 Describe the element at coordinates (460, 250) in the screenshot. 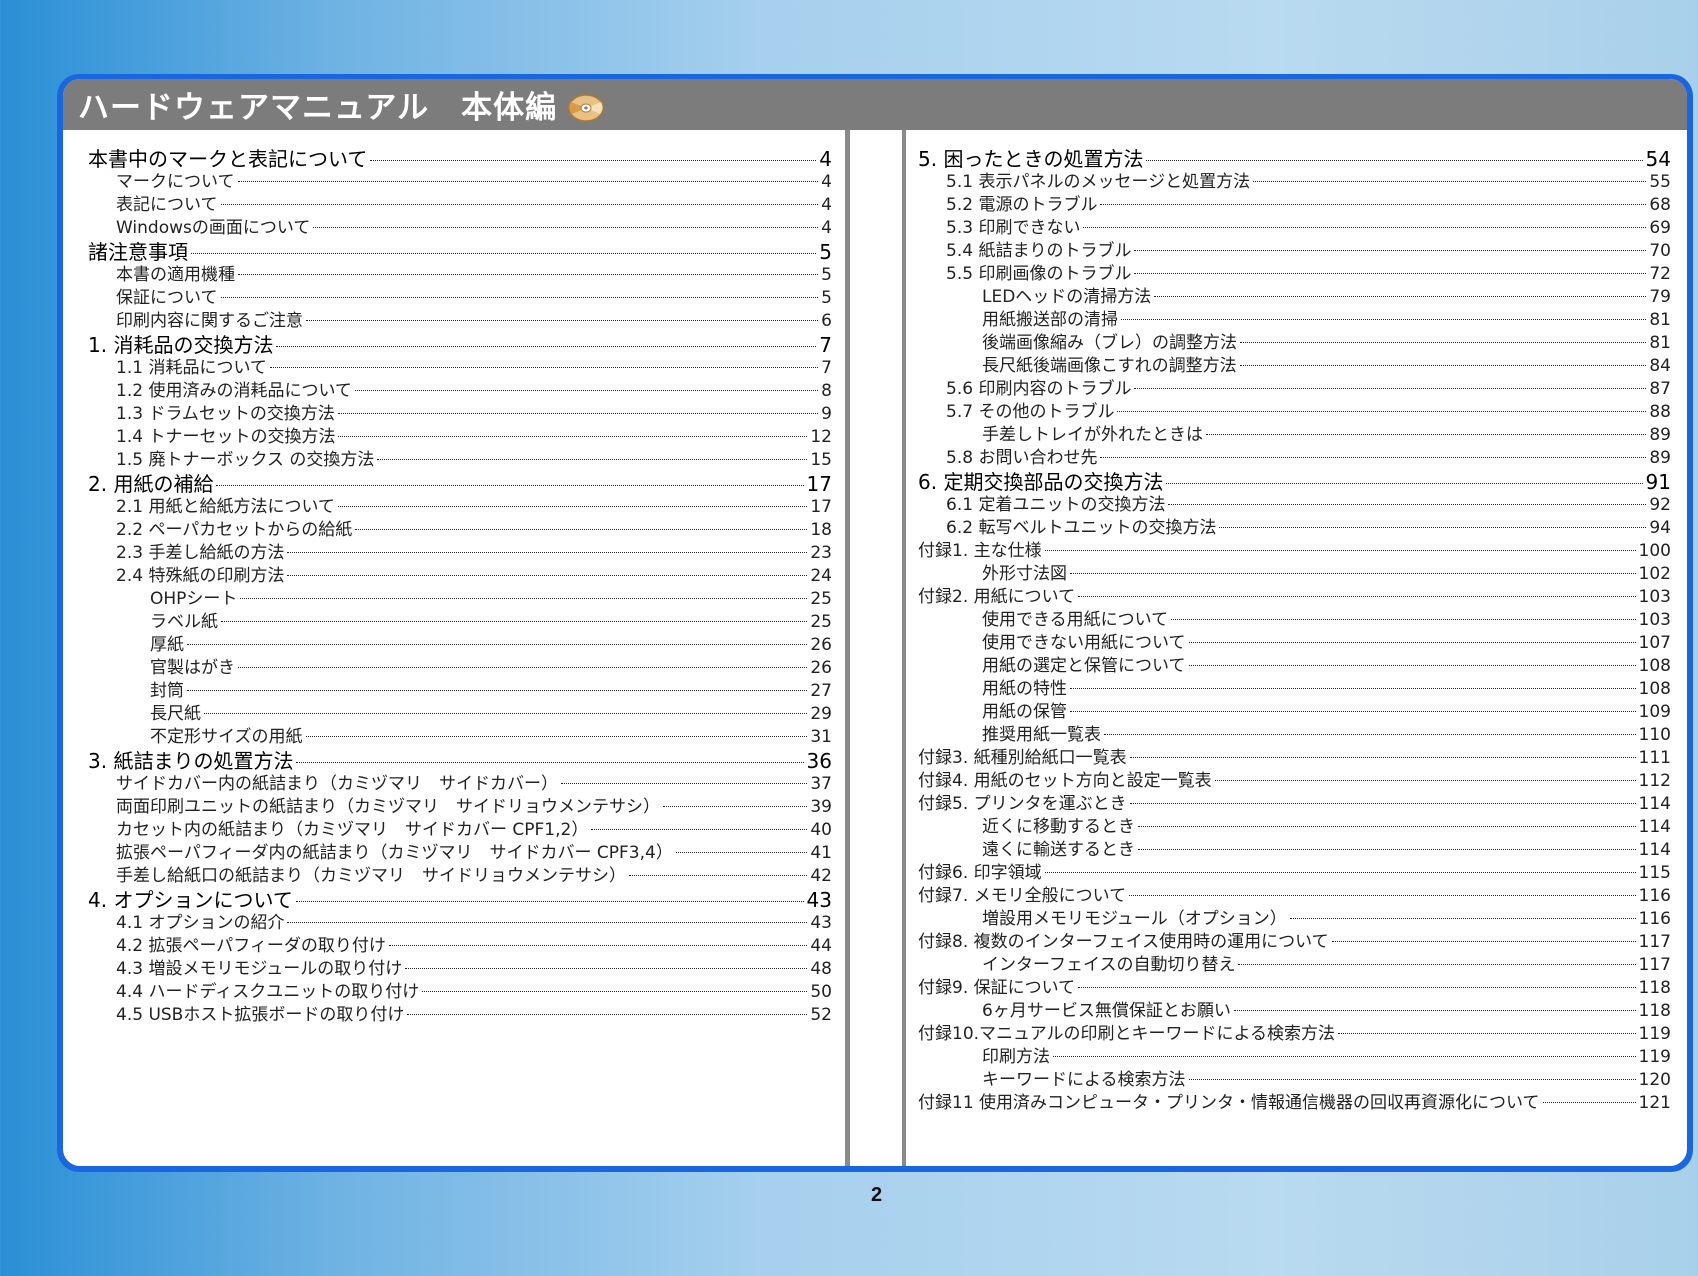

I see `toc-entry: 諸注意事項 5` at that location.